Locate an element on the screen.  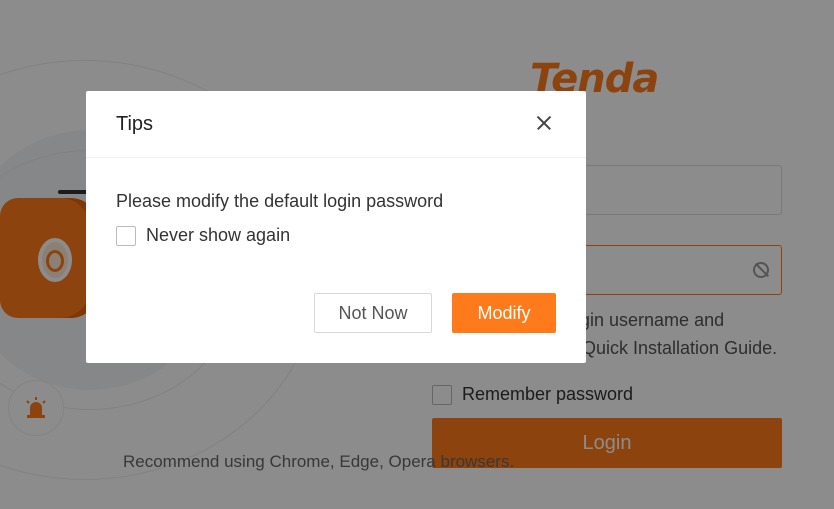
never-show-label: Never show again is located at coordinates (218, 235).